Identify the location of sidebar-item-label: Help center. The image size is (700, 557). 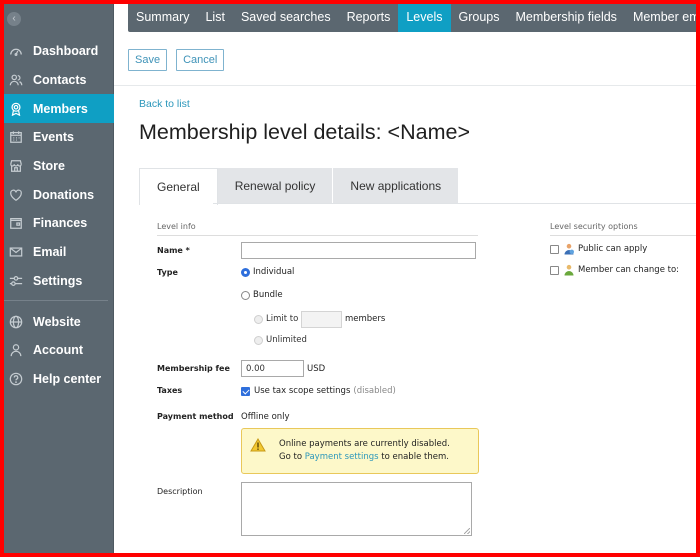
(67, 378).